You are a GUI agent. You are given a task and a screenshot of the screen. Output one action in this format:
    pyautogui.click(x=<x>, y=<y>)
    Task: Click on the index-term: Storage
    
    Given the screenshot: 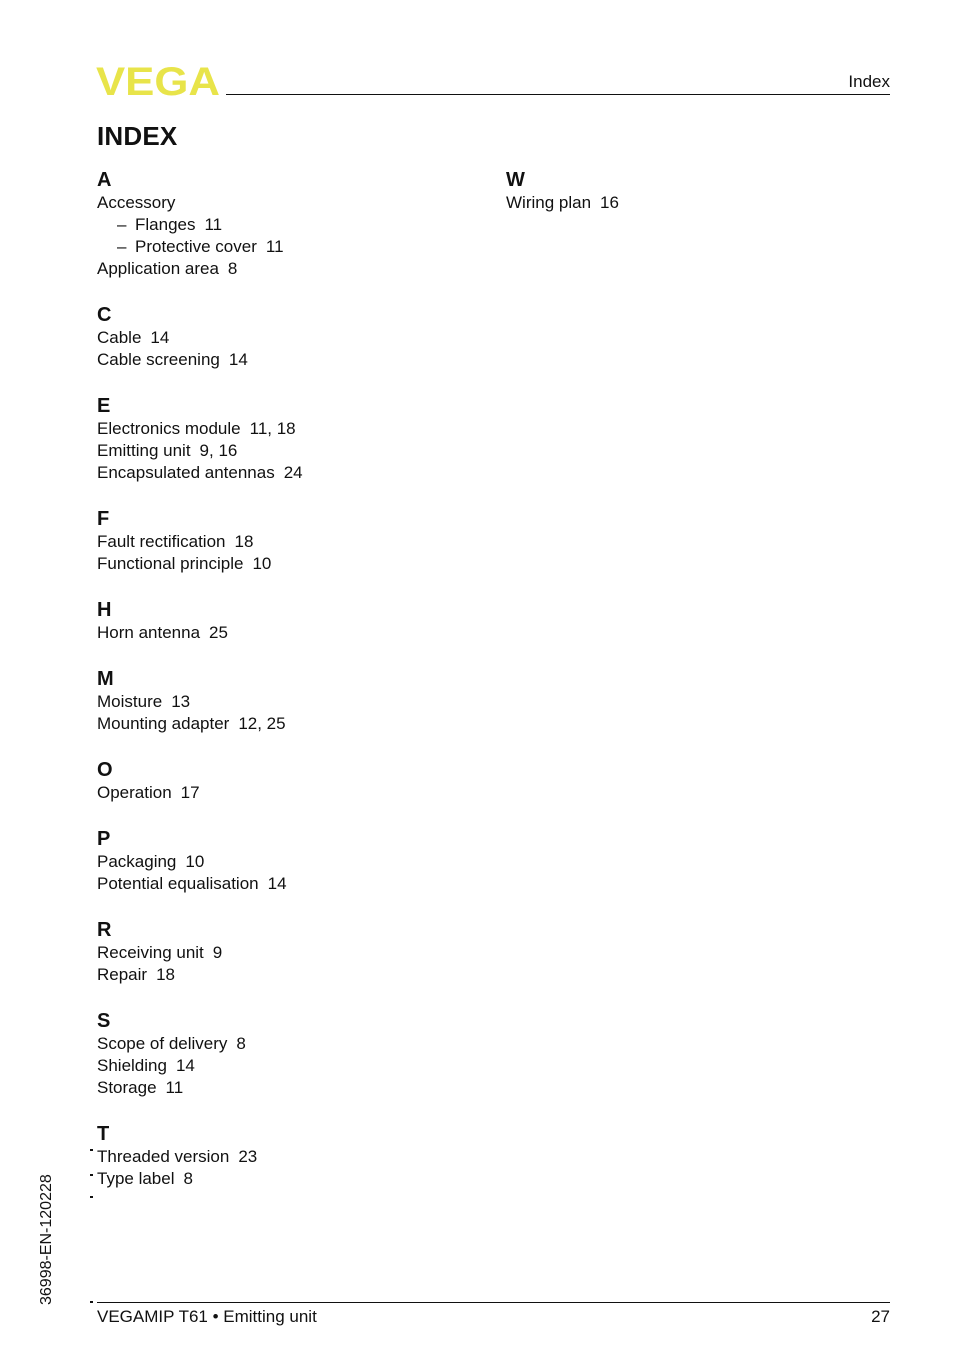 What is the action you would take?
    pyautogui.click(x=127, y=1087)
    